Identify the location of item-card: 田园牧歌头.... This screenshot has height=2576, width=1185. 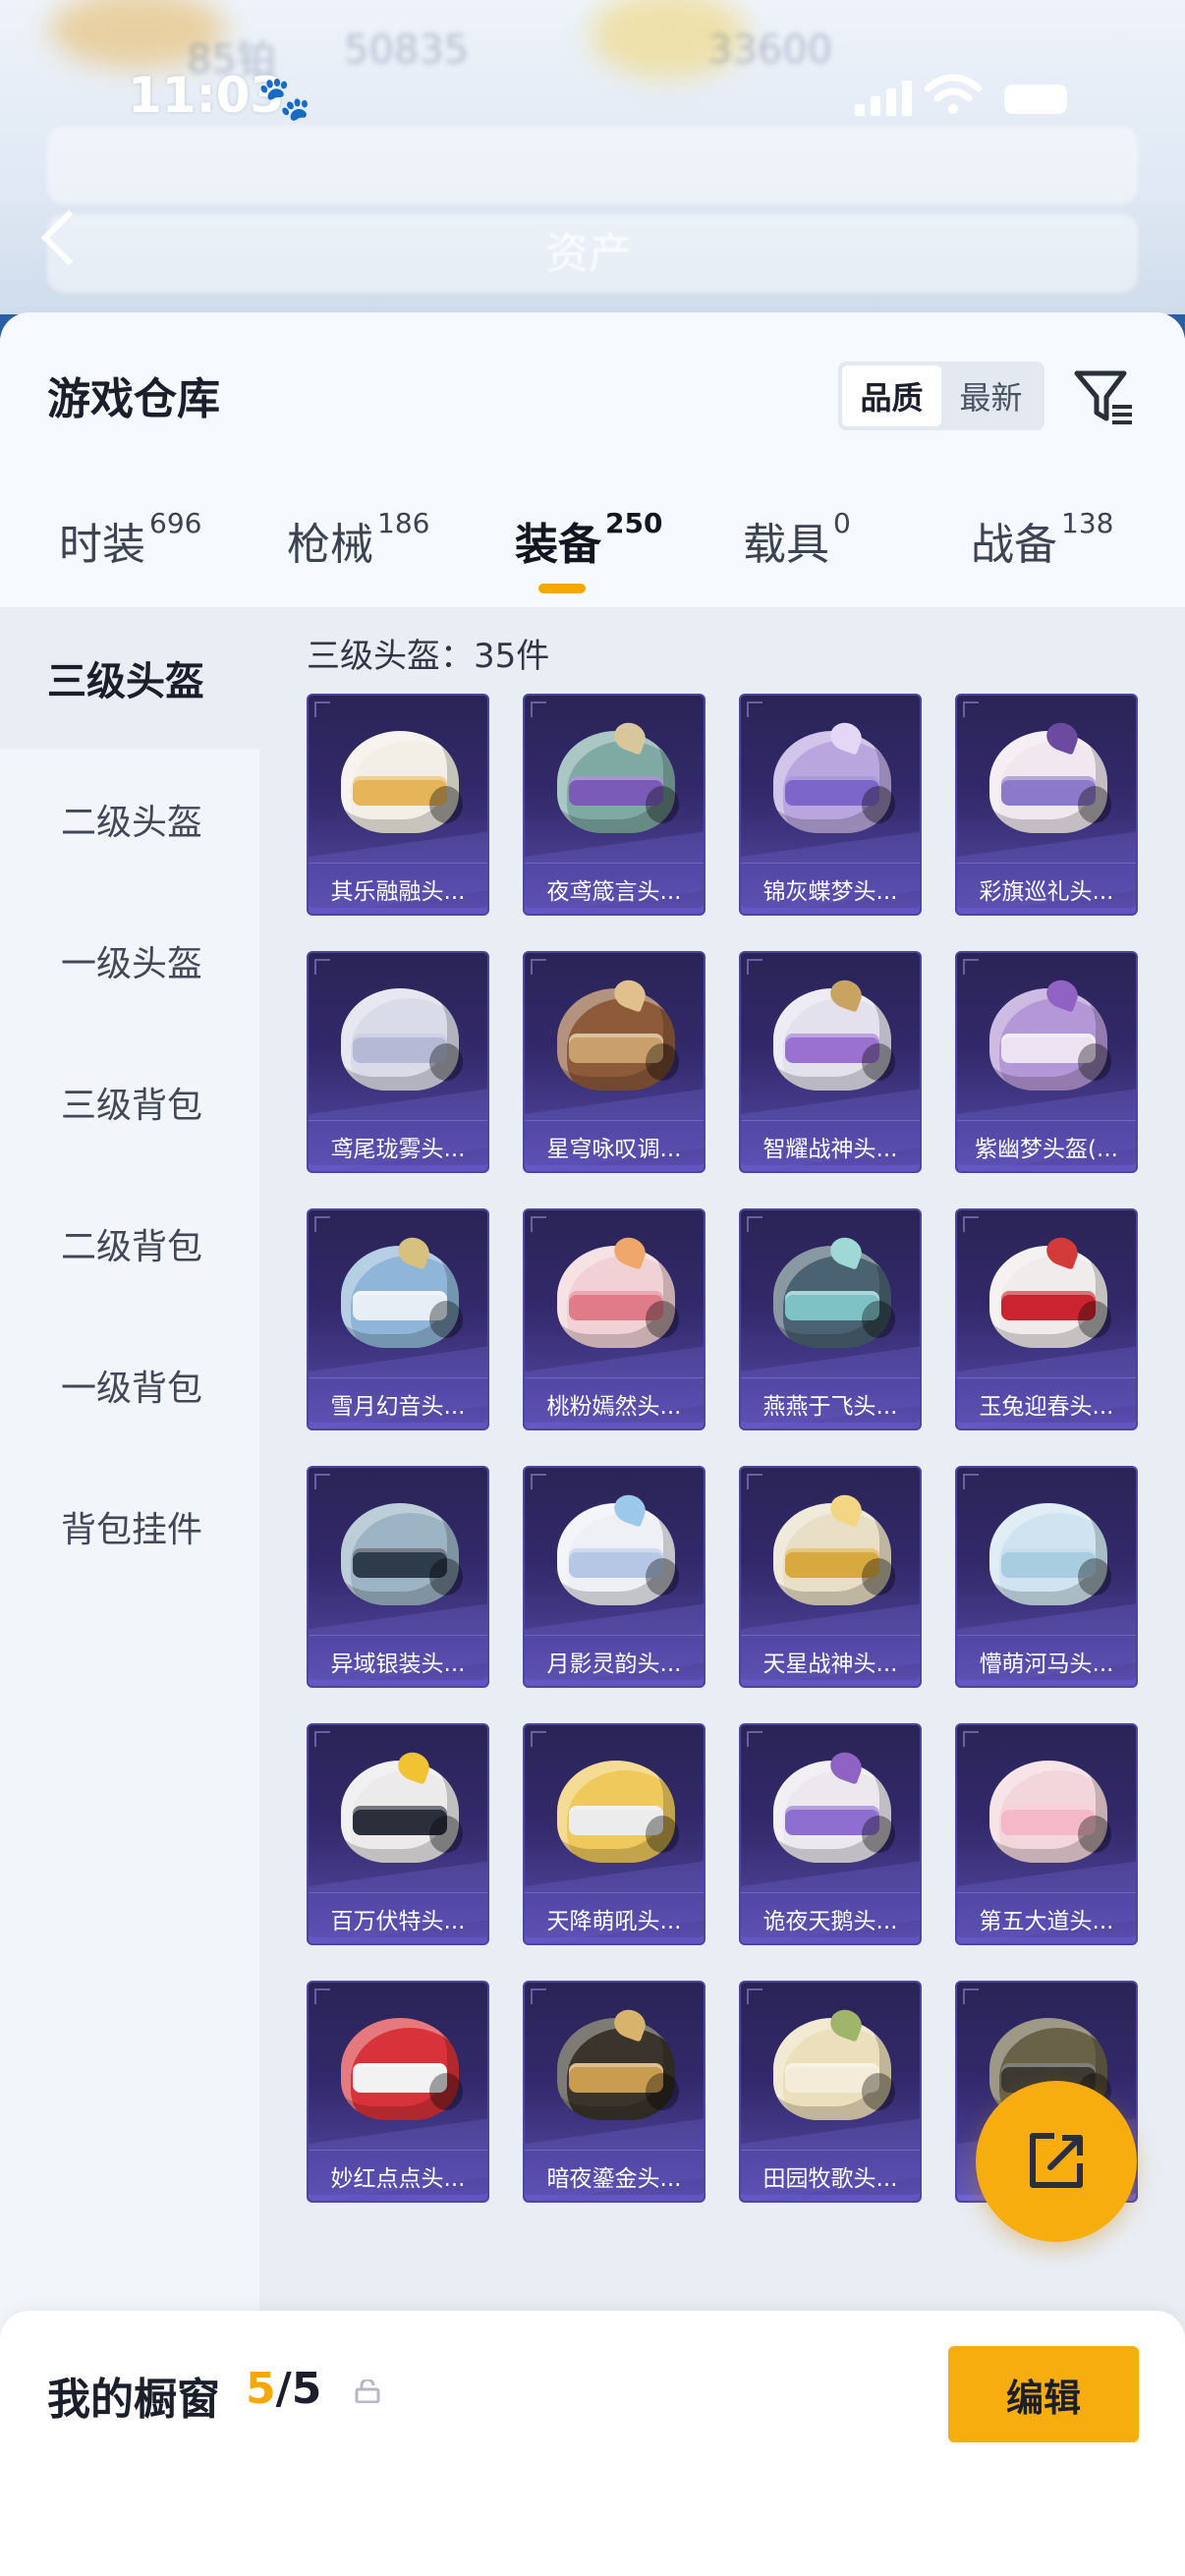
(831, 2092).